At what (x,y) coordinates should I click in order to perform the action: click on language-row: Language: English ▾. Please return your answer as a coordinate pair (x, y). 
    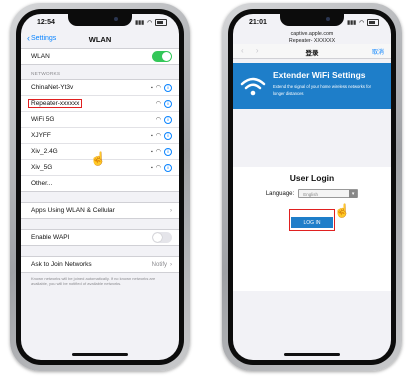
    Looking at the image, I should click on (312, 193).